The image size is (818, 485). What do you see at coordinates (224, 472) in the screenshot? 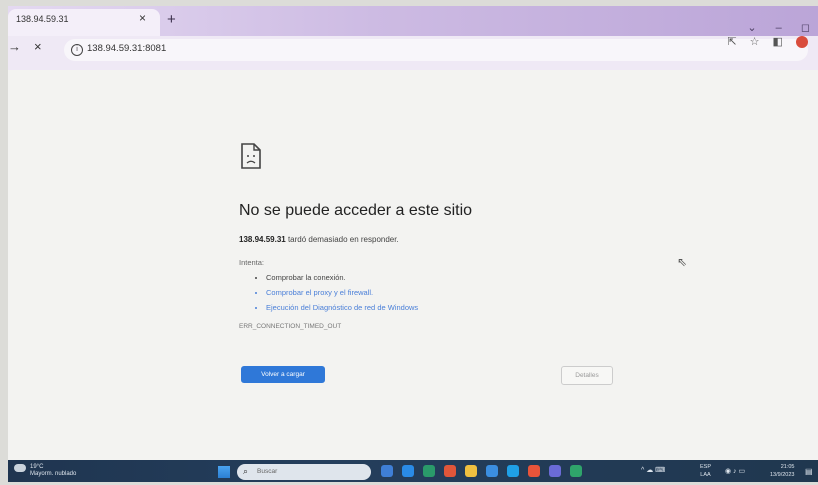
I see `windows-start-icon` at bounding box center [224, 472].